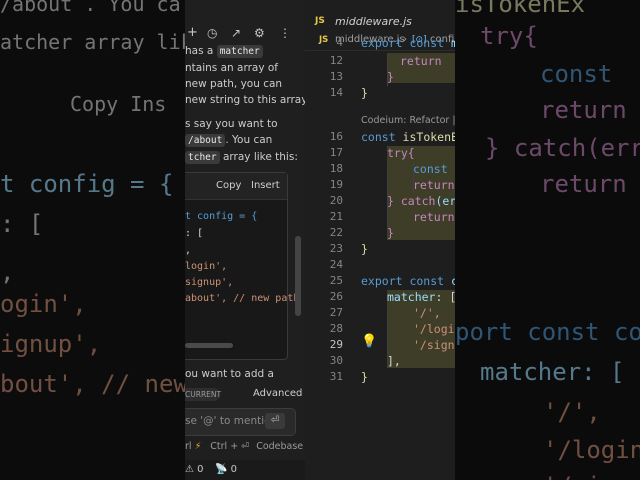 Image resolution: width=640 pixels, height=480 pixels. I want to click on code-line: '/login, so click(434, 329).